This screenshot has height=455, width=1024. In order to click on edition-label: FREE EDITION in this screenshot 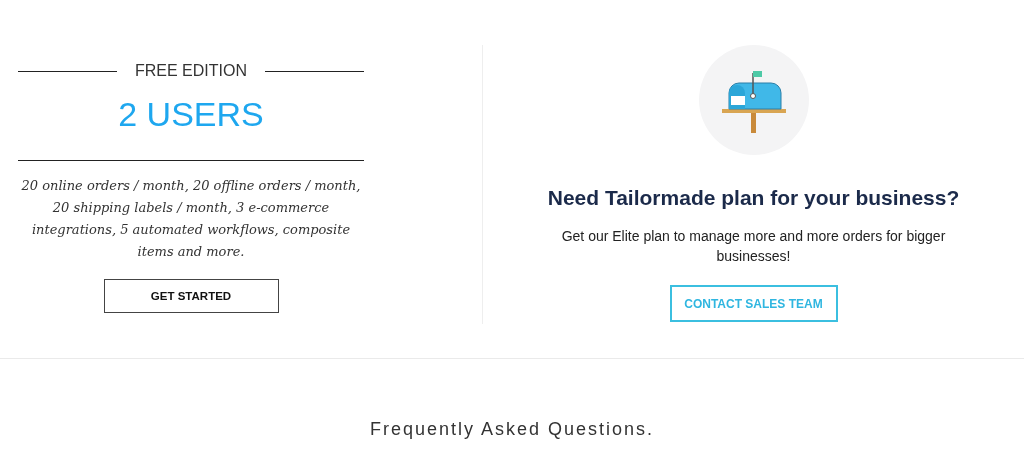, I will do `click(191, 71)`.